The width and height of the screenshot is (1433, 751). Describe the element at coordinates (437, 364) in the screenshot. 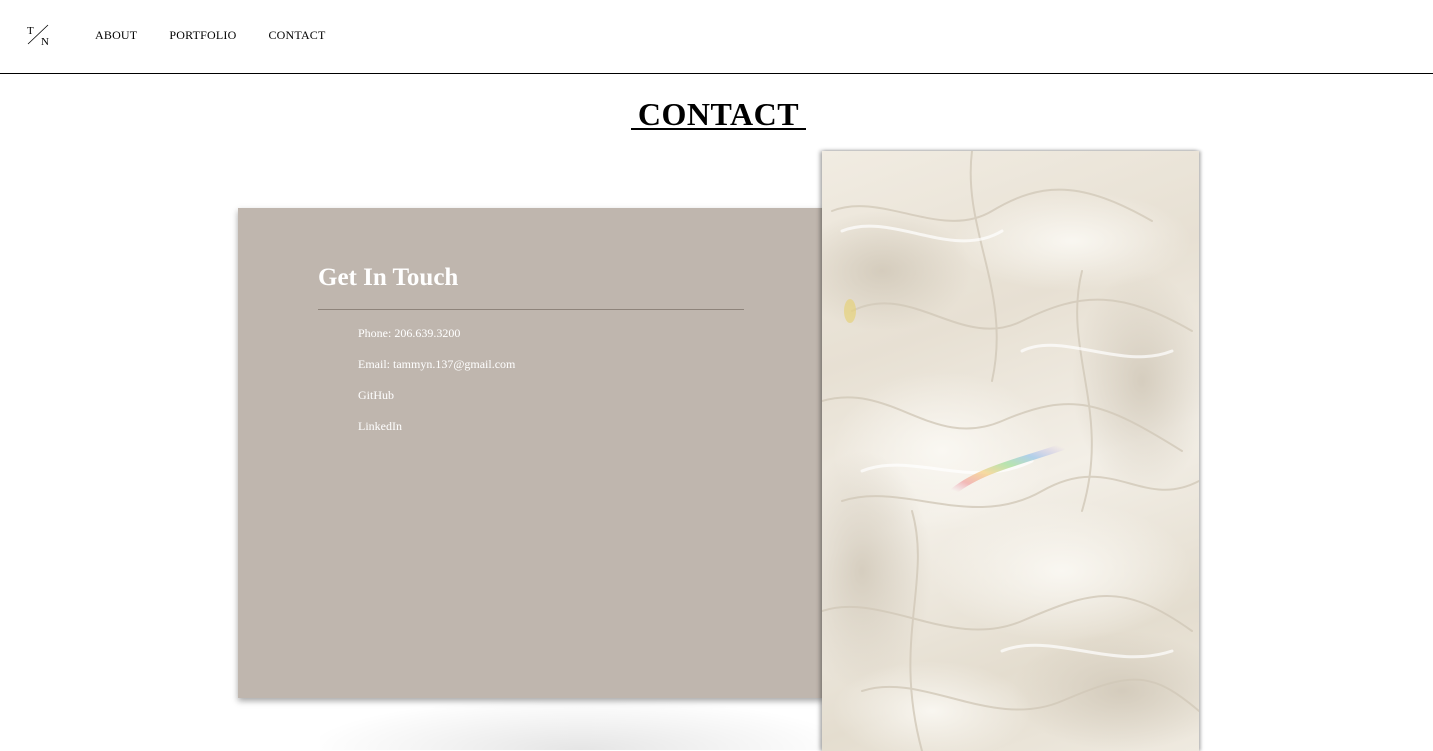

I see `contact-email-text: Email: tammyn.137@gmail.com` at that location.